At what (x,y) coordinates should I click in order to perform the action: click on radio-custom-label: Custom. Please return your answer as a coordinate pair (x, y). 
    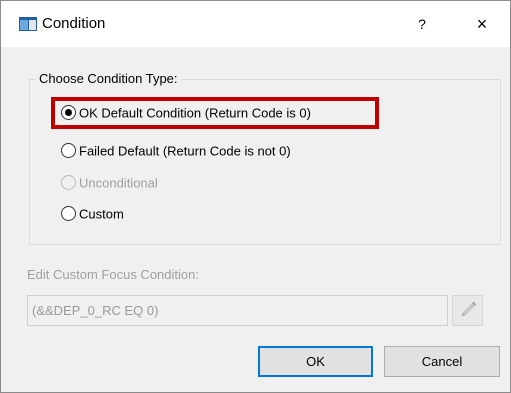
    Looking at the image, I should click on (101, 214).